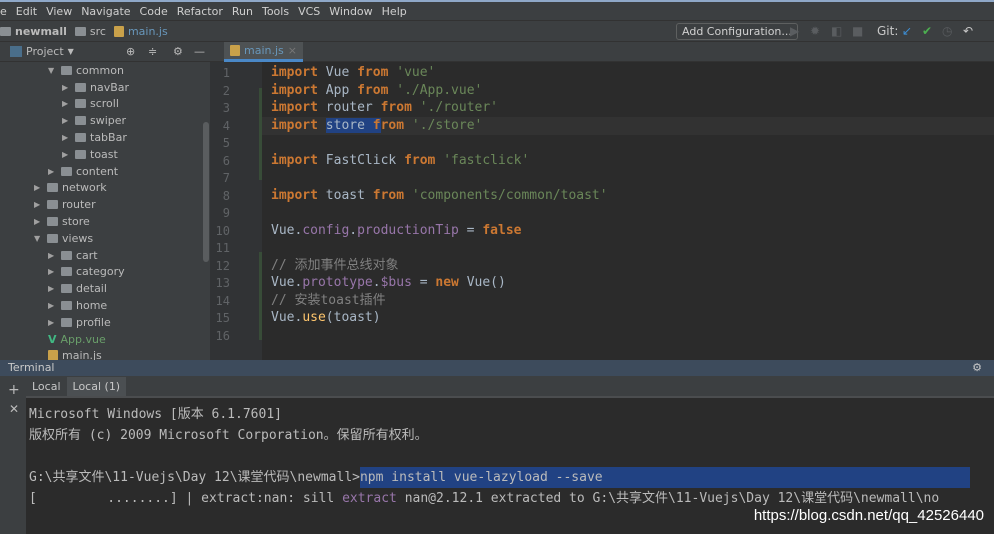  What do you see at coordinates (45, 51) in the screenshot?
I see `project-view-selector: Project` at bounding box center [45, 51].